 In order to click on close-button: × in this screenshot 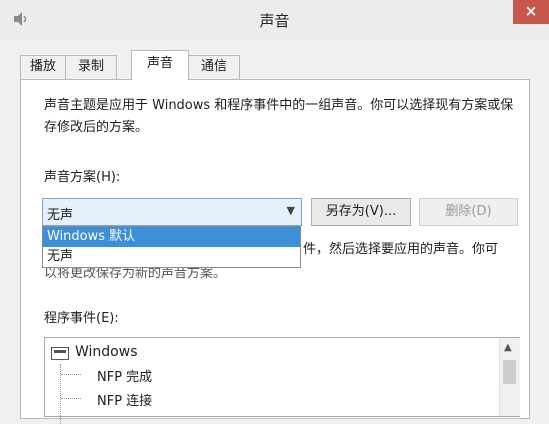, I will do `click(531, 12)`.